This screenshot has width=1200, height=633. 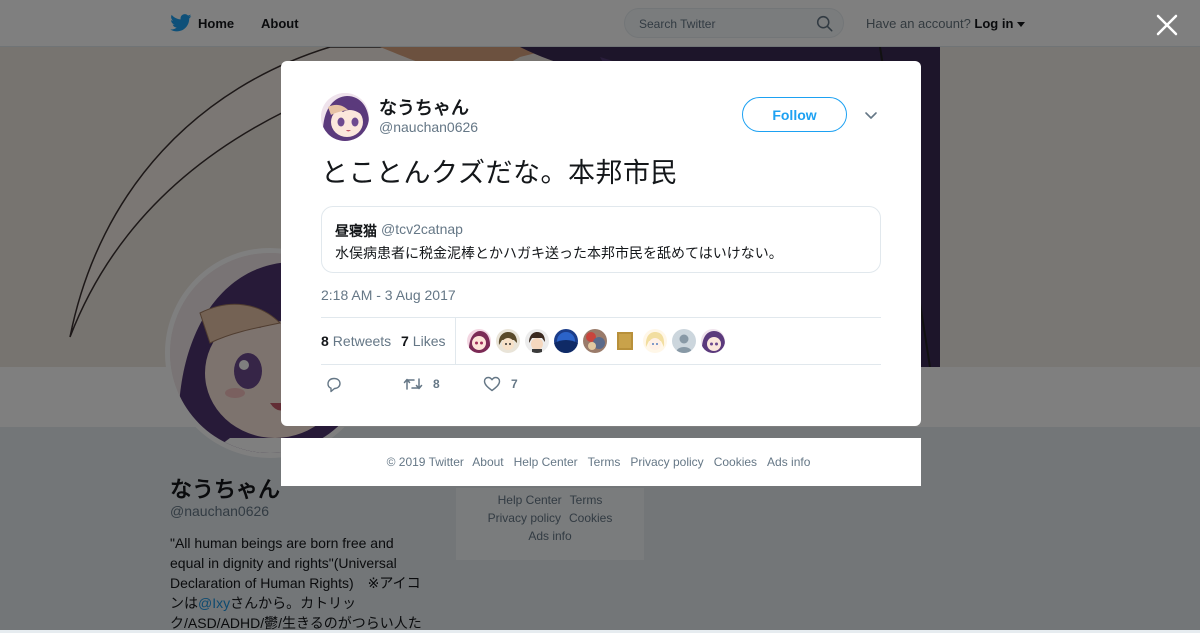 I want to click on author-avatar-illustration, so click(x=345, y=117).